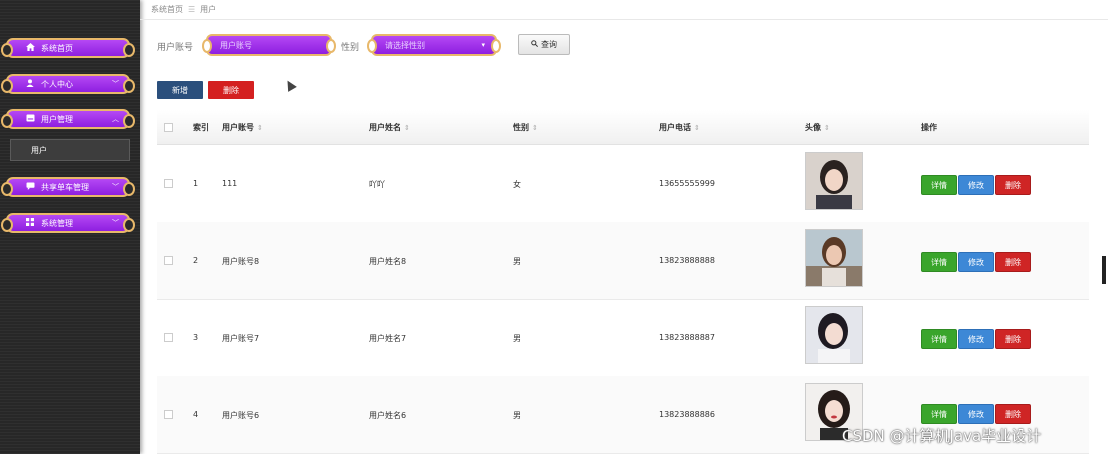 The height and width of the screenshot is (454, 1108). Describe the element at coordinates (241, 261) in the screenshot. I see `cell-account: 用户账号8` at that location.